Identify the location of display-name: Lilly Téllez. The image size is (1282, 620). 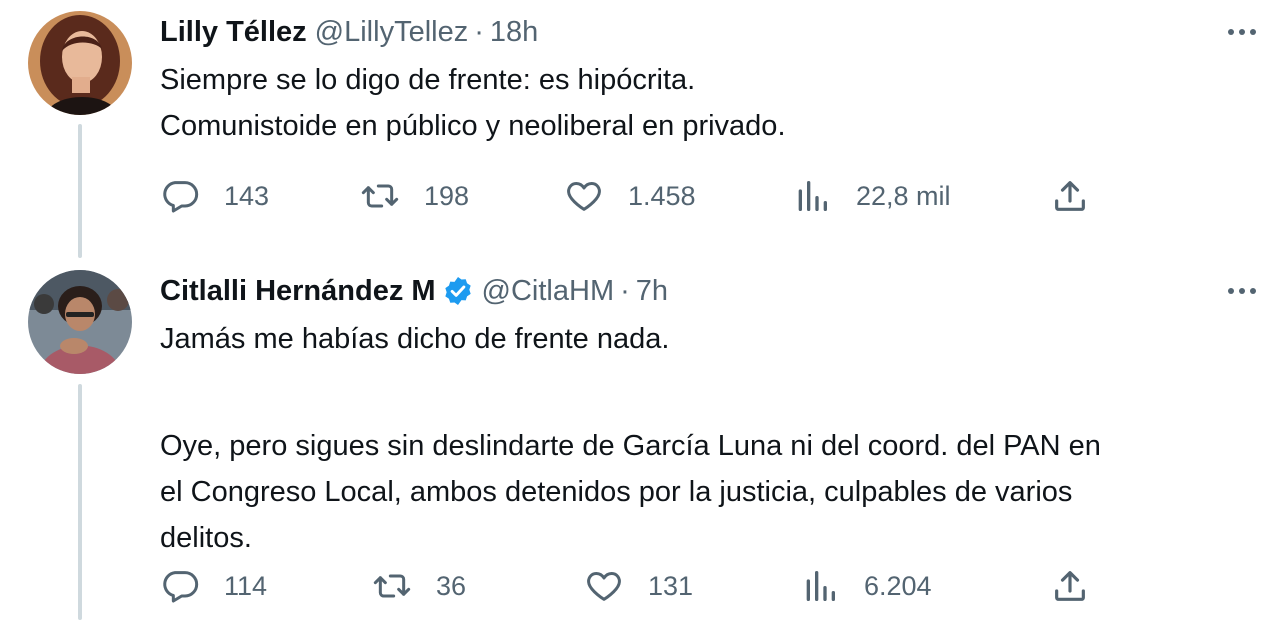
(233, 32).